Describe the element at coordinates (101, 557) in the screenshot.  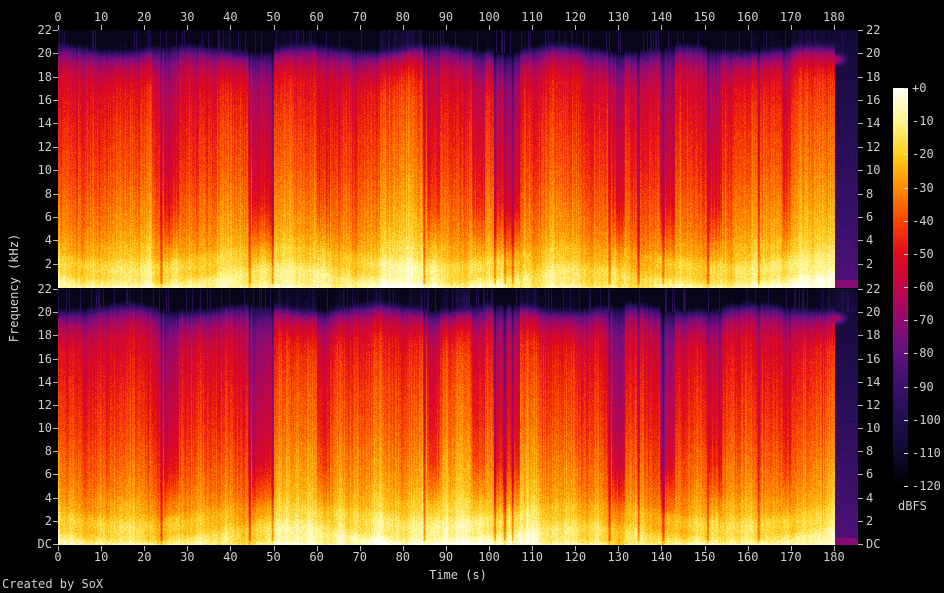
I see `time-tick-label: 10` at that location.